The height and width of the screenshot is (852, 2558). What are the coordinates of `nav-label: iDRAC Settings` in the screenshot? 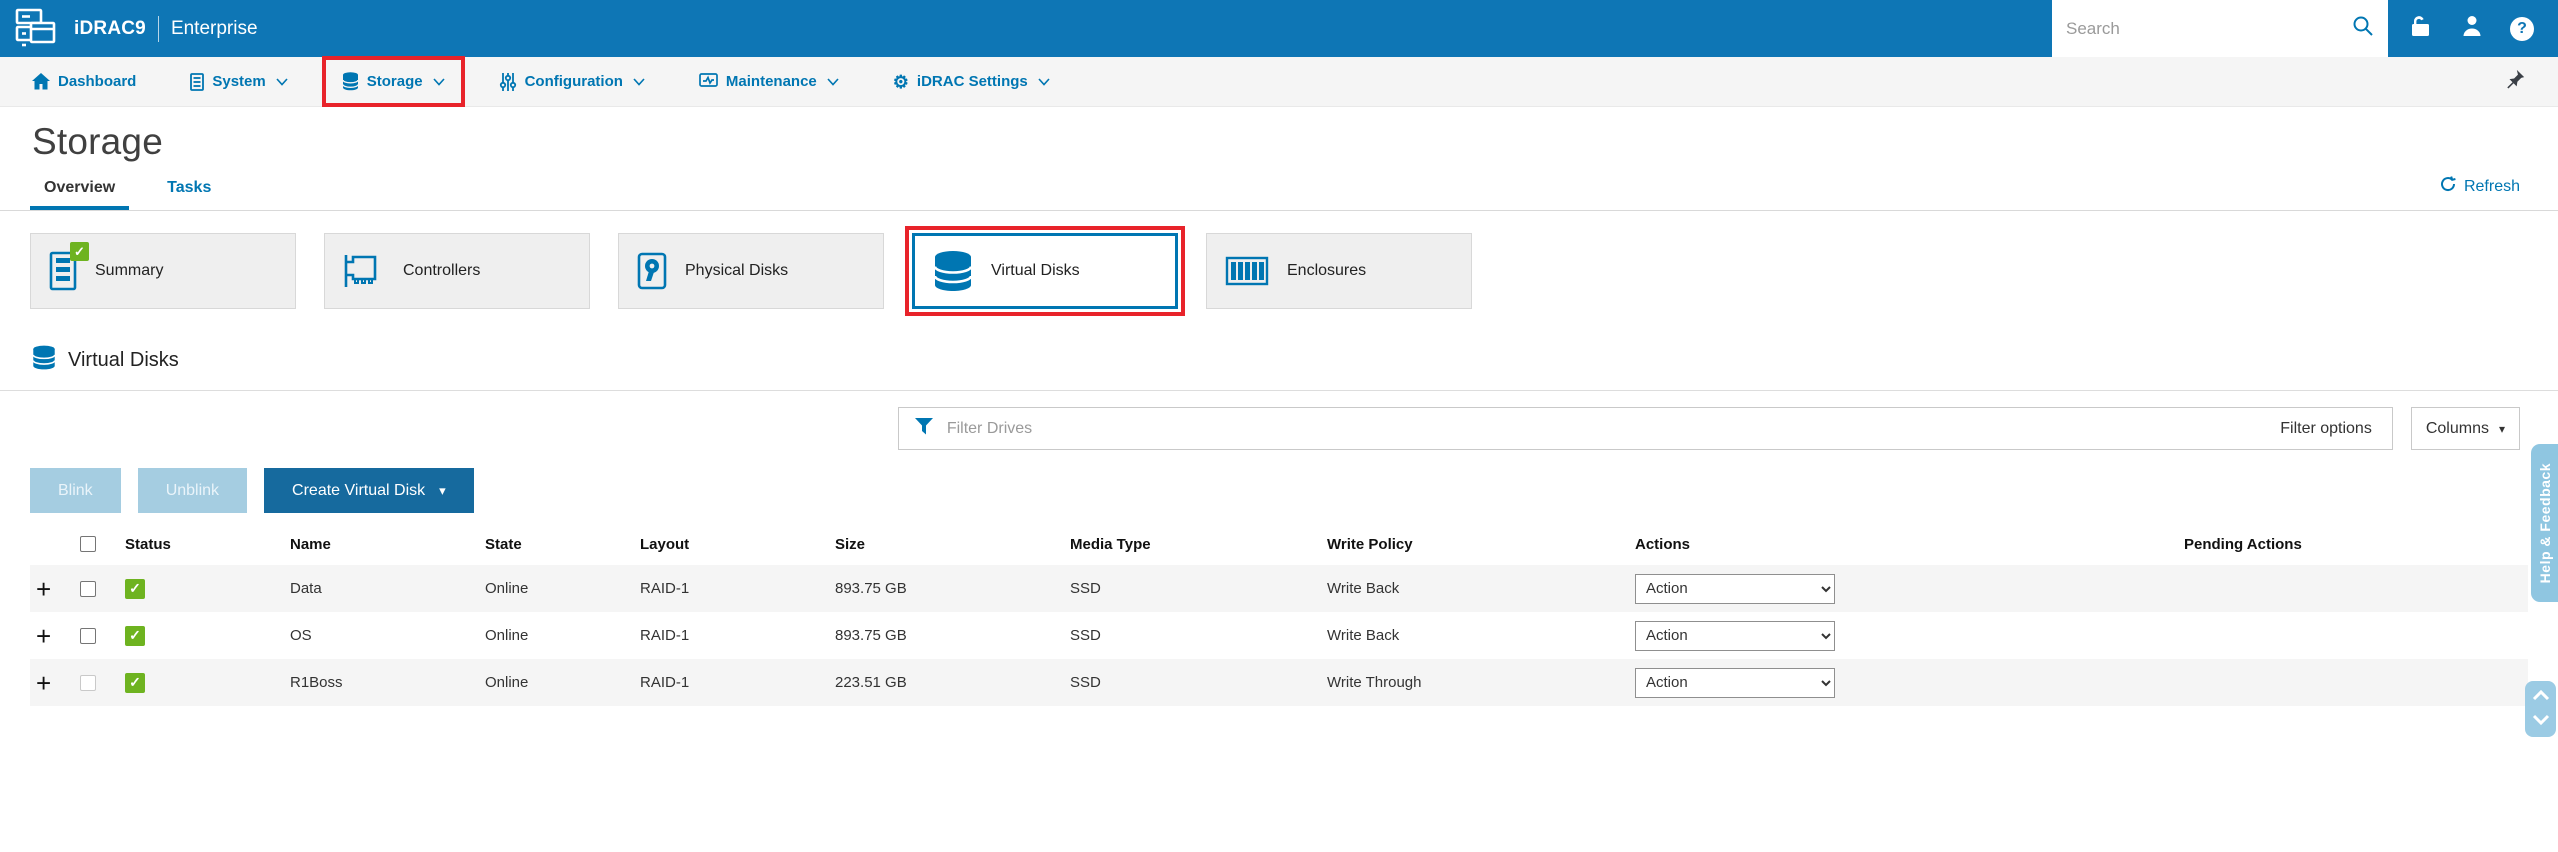 It's located at (972, 81).